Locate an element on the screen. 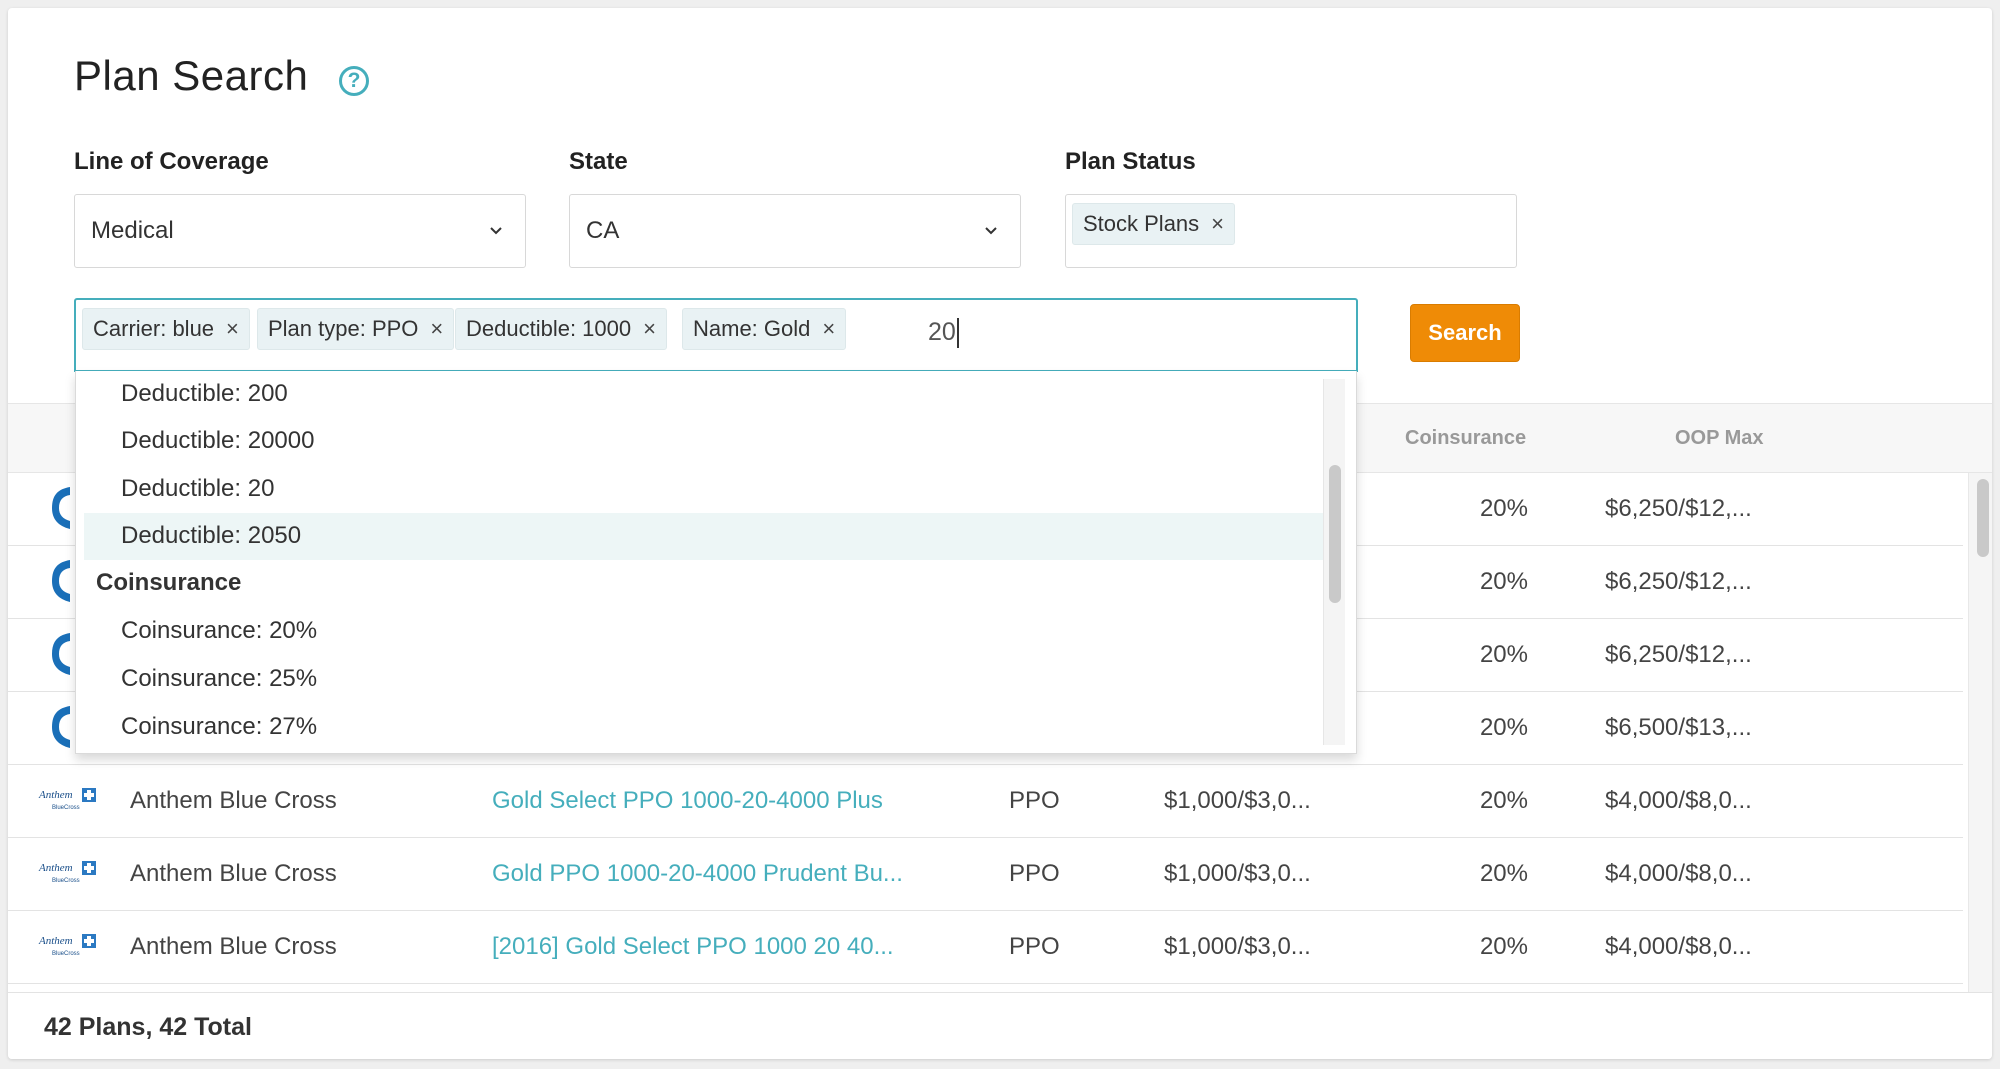  search-button: Search is located at coordinates (1465, 333).